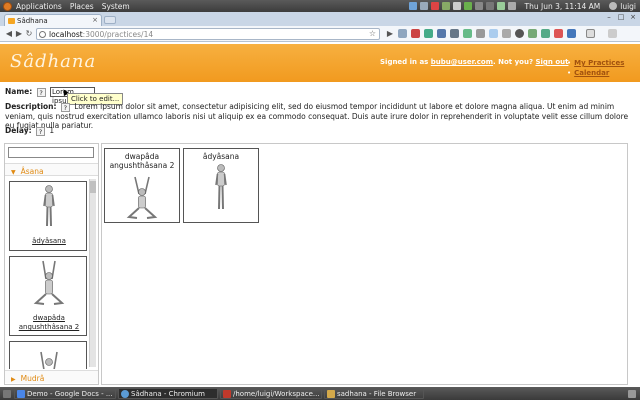 The width and height of the screenshot is (640, 400). I want to click on delay-value: 1, so click(51, 130).